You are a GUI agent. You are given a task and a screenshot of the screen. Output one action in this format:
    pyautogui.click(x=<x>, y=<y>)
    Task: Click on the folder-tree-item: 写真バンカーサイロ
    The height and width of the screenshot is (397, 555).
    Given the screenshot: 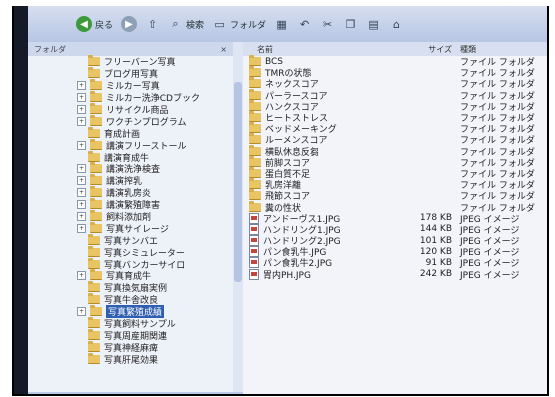 What is the action you would take?
    pyautogui.click(x=130, y=264)
    